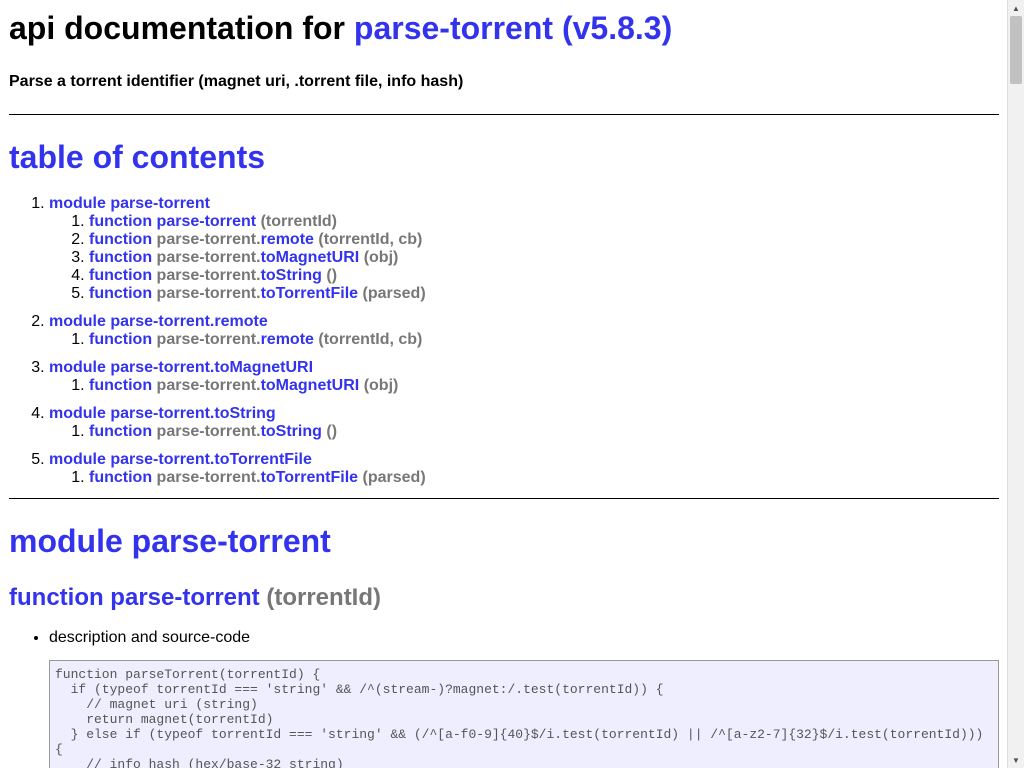 This screenshot has width=1024, height=768. I want to click on toc-function-name: parse-torrent, so click(207, 221).